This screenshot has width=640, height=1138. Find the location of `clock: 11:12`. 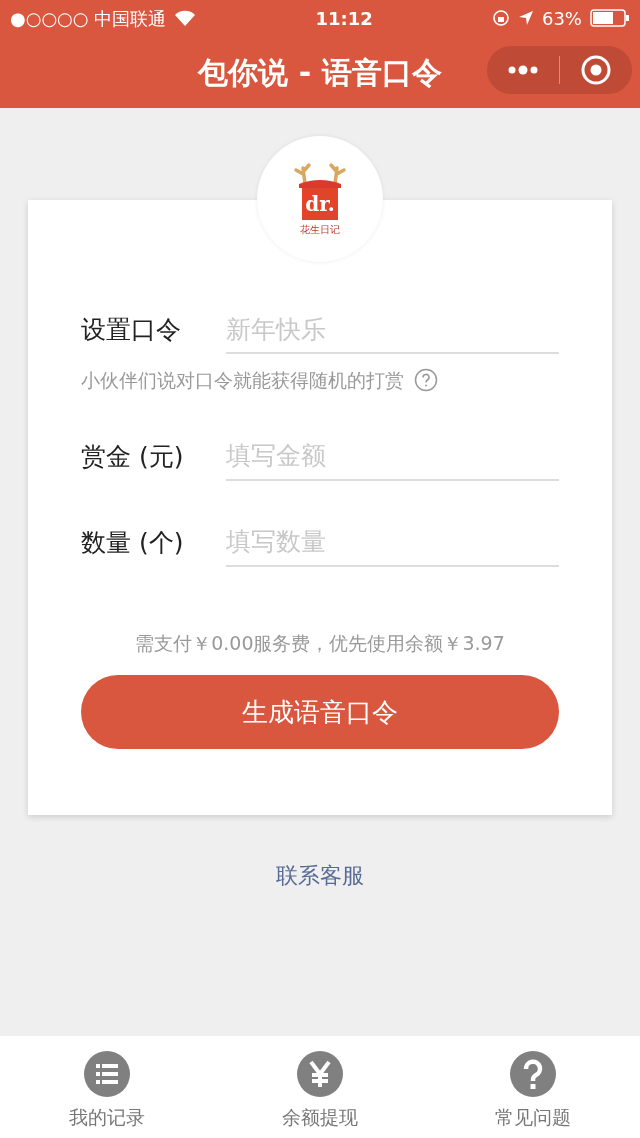

clock: 11:12 is located at coordinates (344, 18).